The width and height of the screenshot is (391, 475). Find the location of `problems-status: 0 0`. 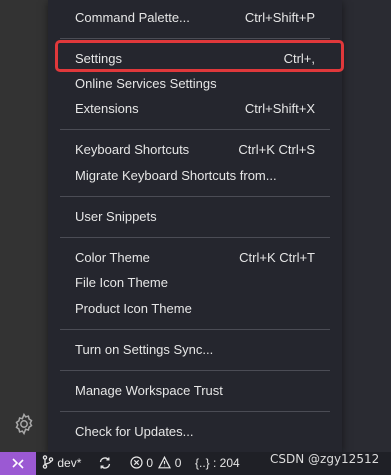

problems-status: 0 0 is located at coordinates (155, 463).